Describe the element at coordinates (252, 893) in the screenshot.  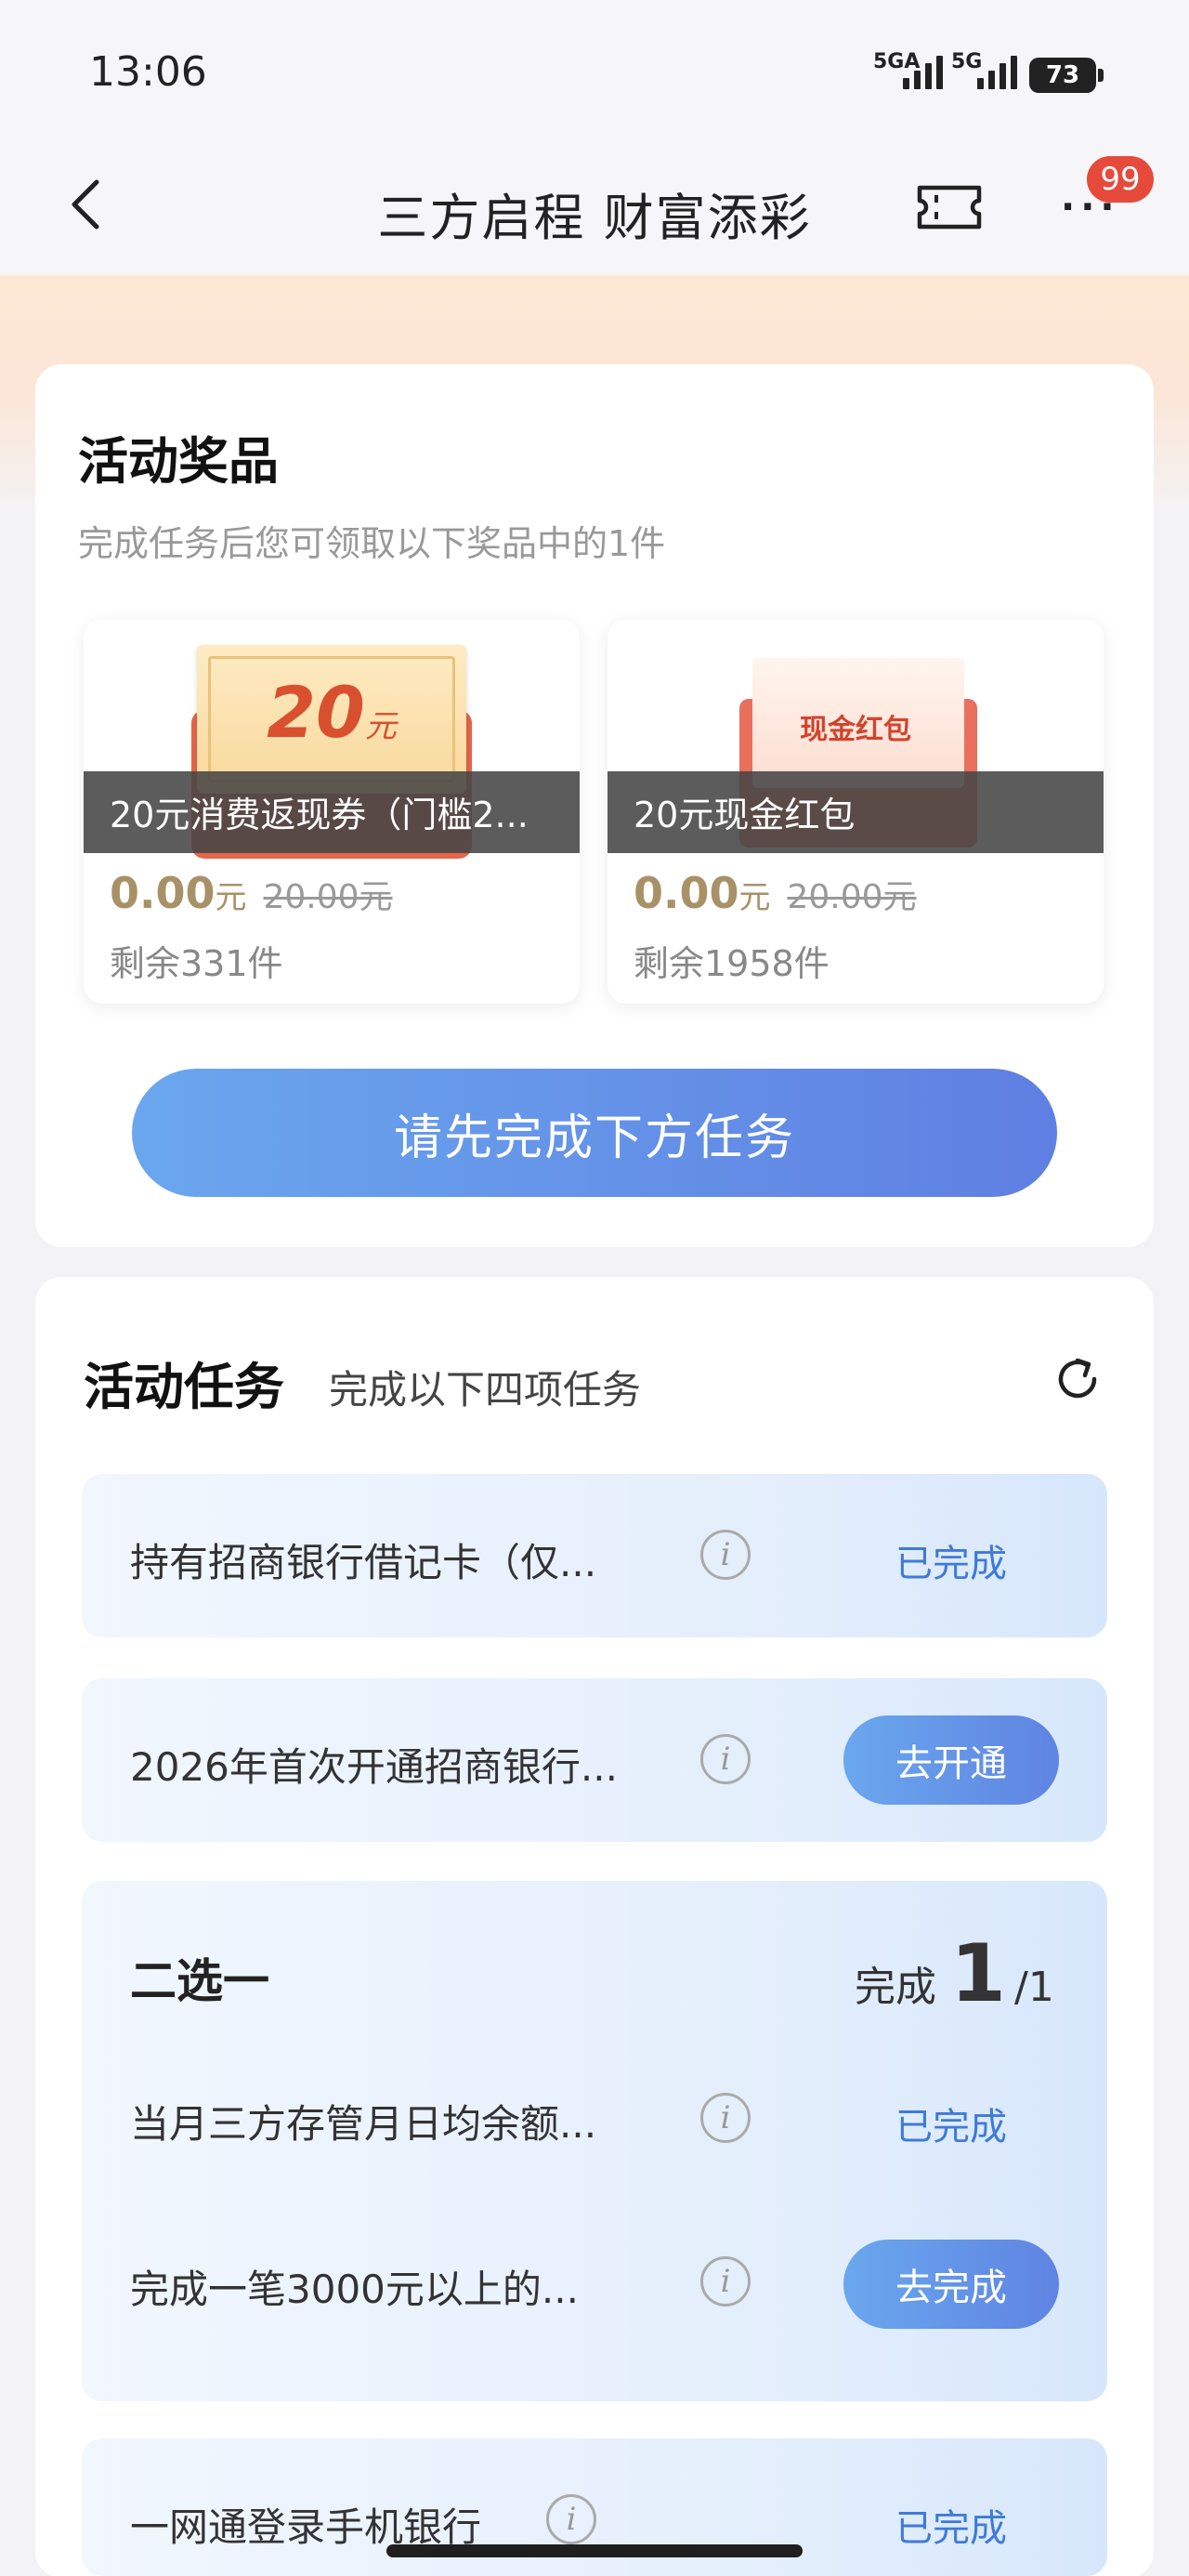
I see `prize-price-coupon: 0.00元 20.00元` at that location.